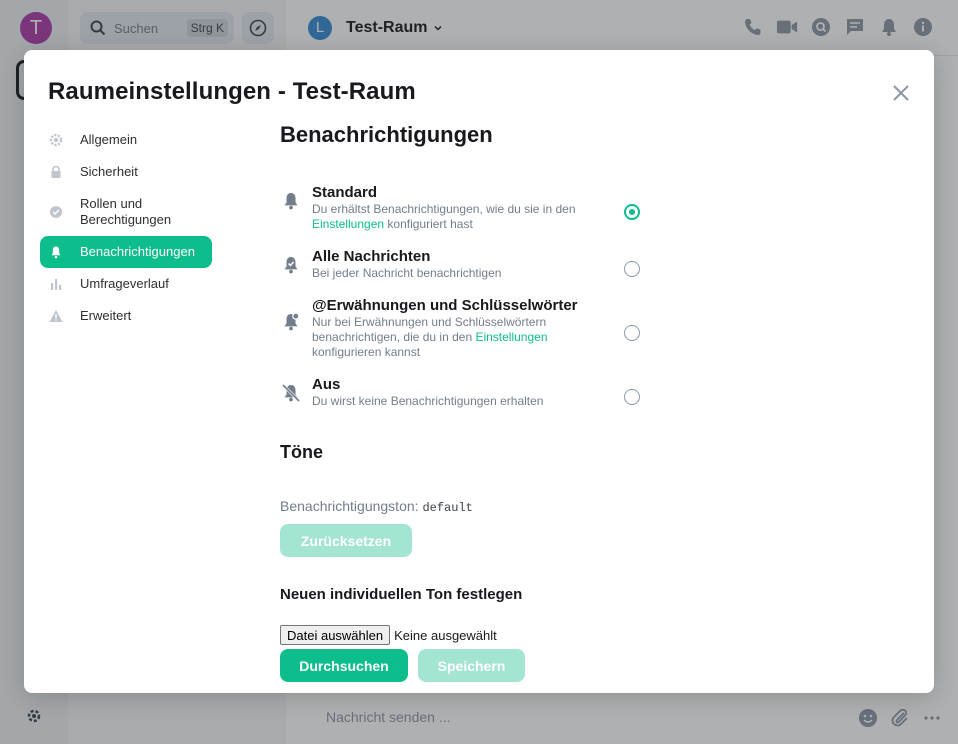 The height and width of the screenshot is (744, 958). I want to click on tab-advanced: Erweitert, so click(126, 316).